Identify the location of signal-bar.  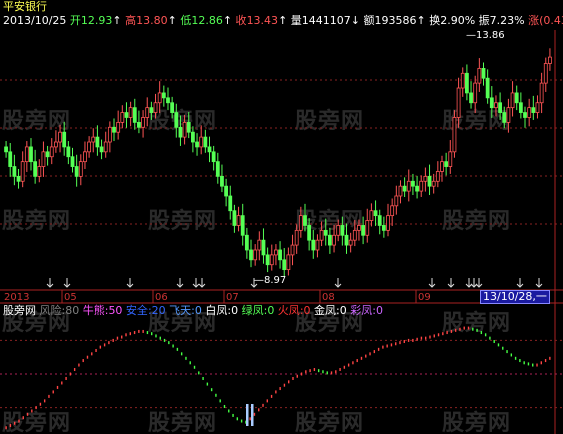
(252, 415).